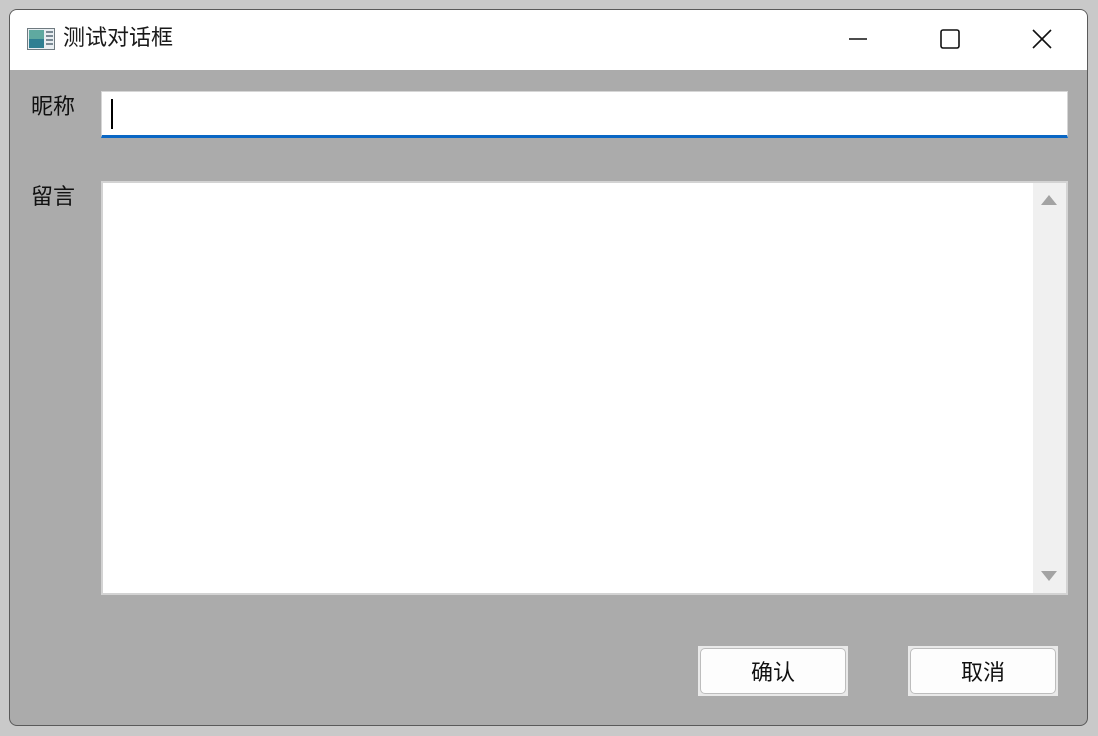 The image size is (1098, 736). Describe the element at coordinates (53, 197) in the screenshot. I see `message-label: 留言` at that location.